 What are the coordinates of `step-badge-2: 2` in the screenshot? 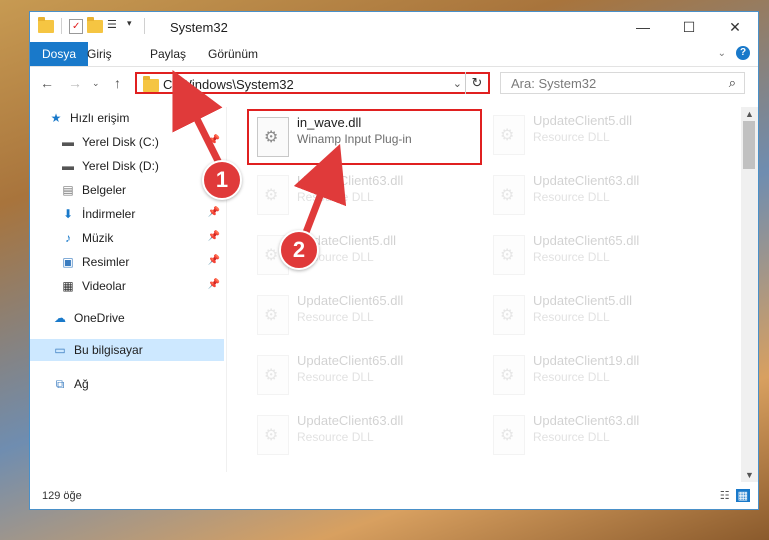 It's located at (299, 250).